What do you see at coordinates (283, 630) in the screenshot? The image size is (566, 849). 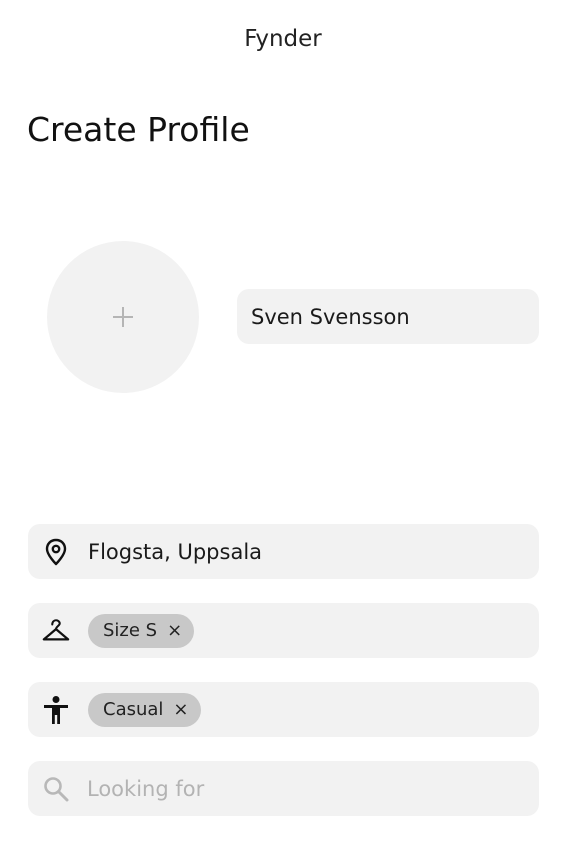 I see `size-field: Size S ×` at bounding box center [283, 630].